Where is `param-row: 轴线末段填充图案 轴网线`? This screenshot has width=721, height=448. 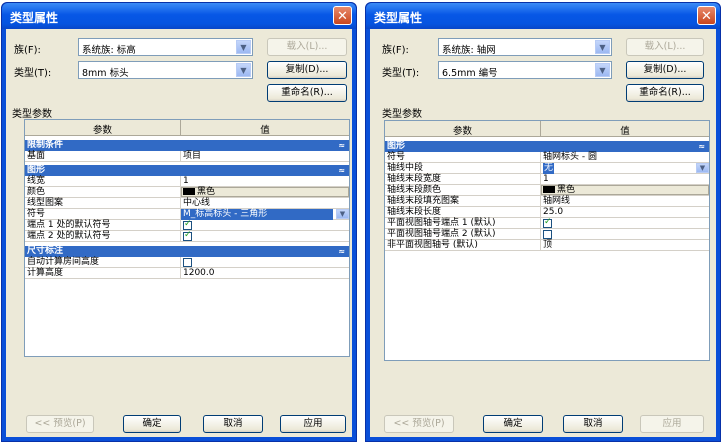
param-row: 轴线末段填充图案 轴网线 is located at coordinates (547, 201).